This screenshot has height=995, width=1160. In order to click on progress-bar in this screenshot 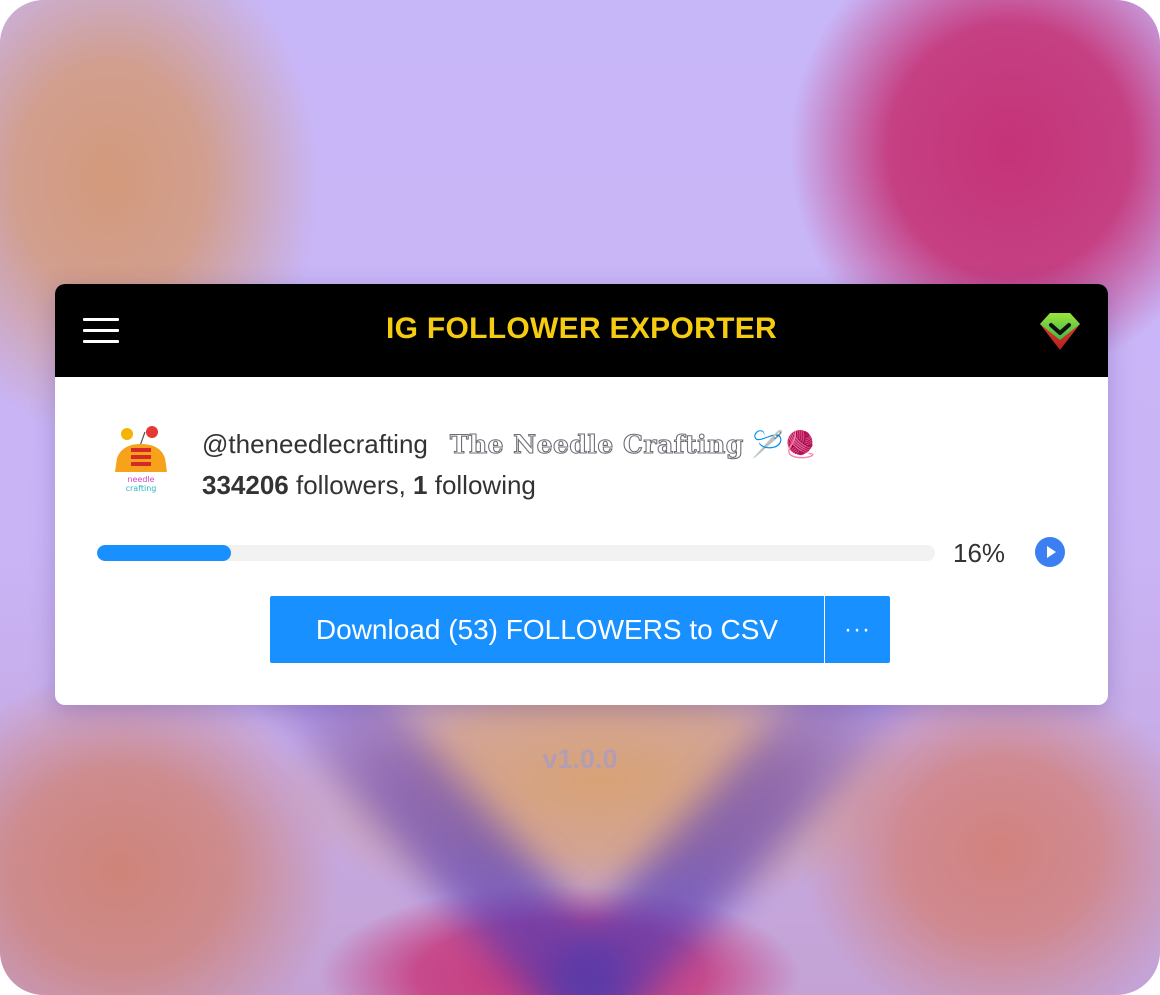, I will do `click(516, 553)`.